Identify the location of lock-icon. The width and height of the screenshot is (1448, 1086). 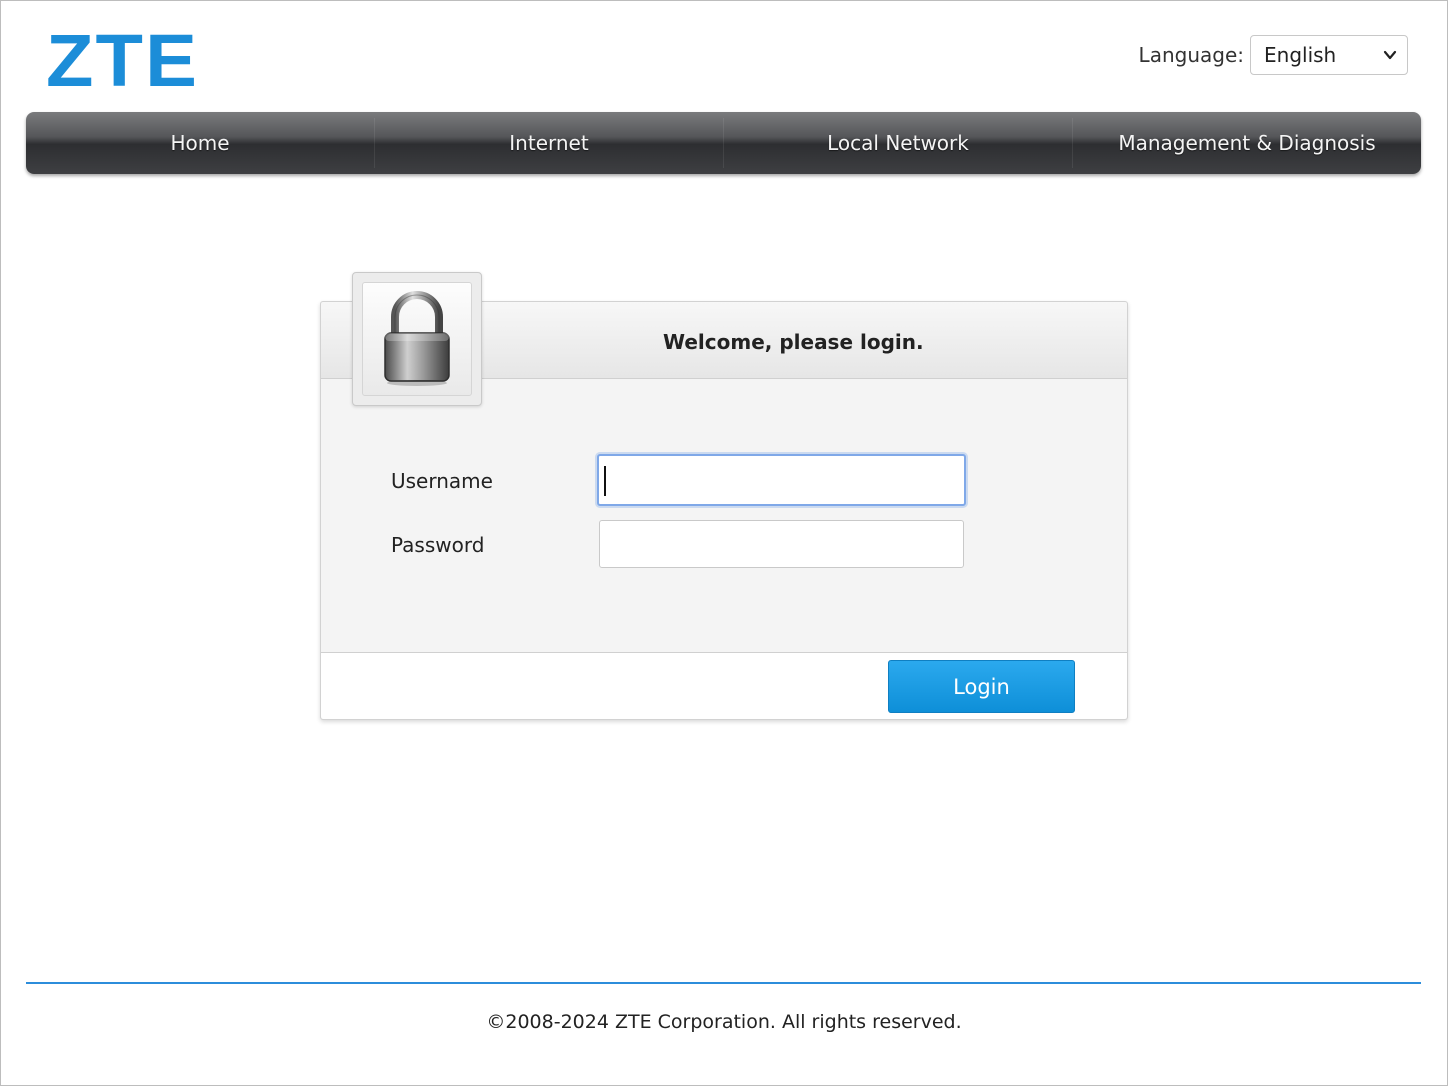
(417, 338).